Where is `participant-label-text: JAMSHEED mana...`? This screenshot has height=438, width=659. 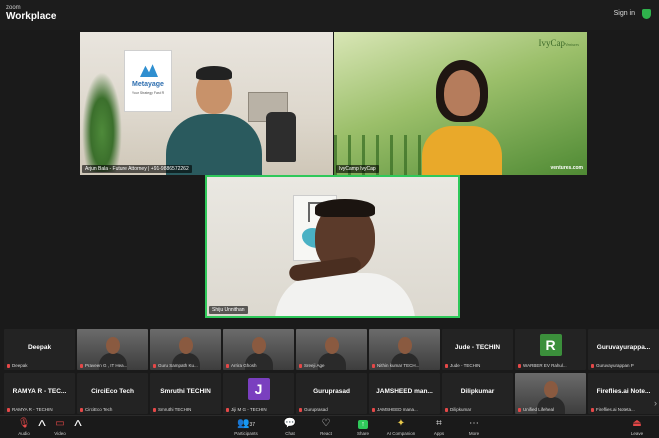
participant-label-text: JAMSHEED mana... is located at coordinates (397, 409).